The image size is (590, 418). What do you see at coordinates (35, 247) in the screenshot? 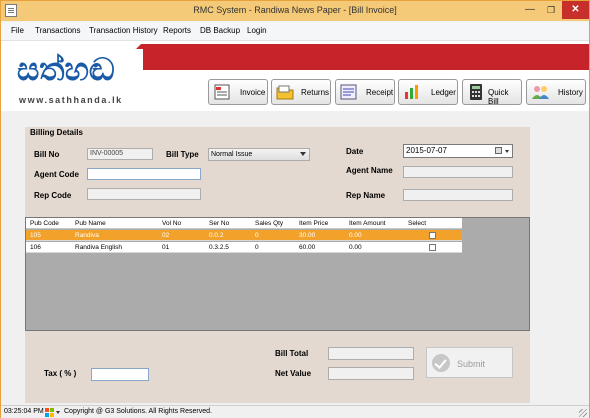
I see `cell-pub-code: 106` at bounding box center [35, 247].